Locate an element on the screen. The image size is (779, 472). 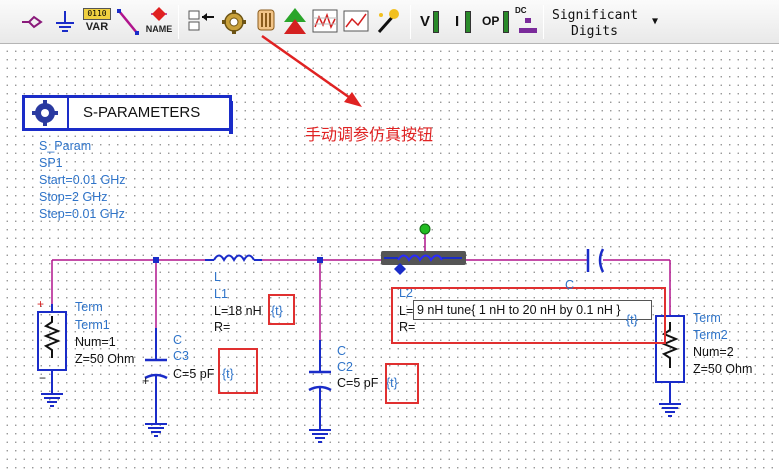
s-param-block-shadow is located at coordinates (231, 117).